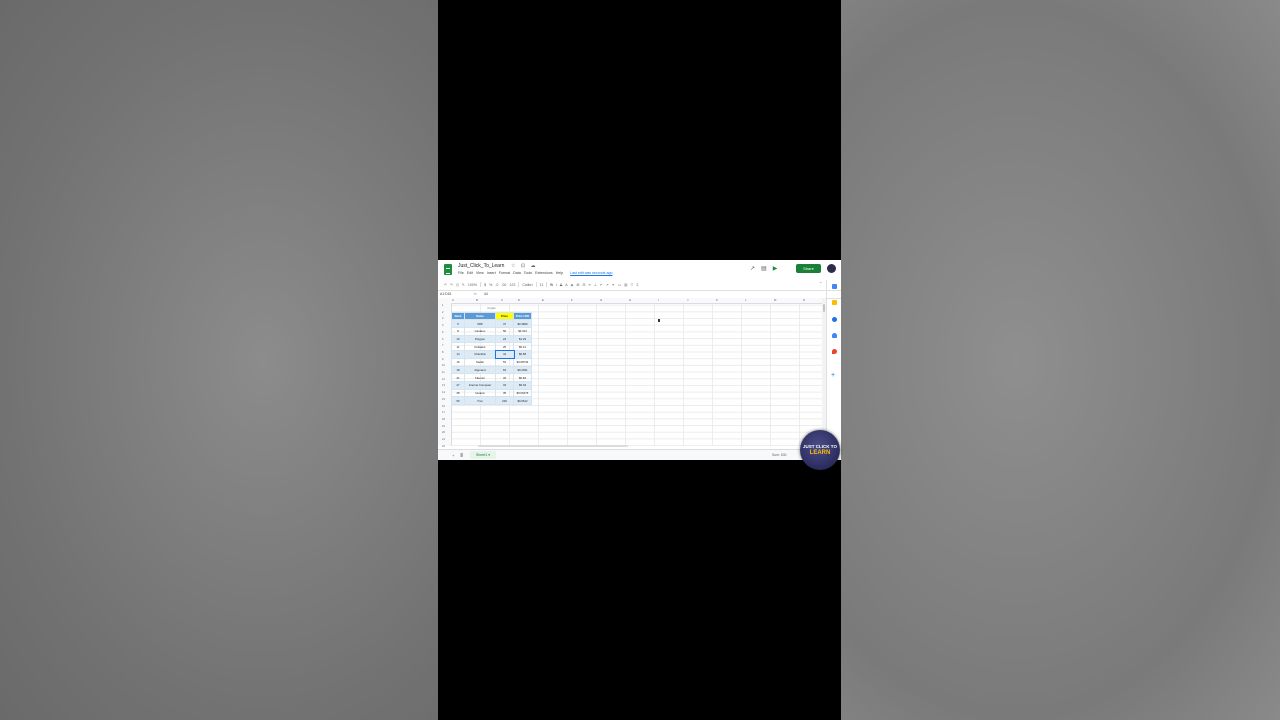  What do you see at coordinates (445, 285) in the screenshot?
I see `undo-icon: ↶` at bounding box center [445, 285].